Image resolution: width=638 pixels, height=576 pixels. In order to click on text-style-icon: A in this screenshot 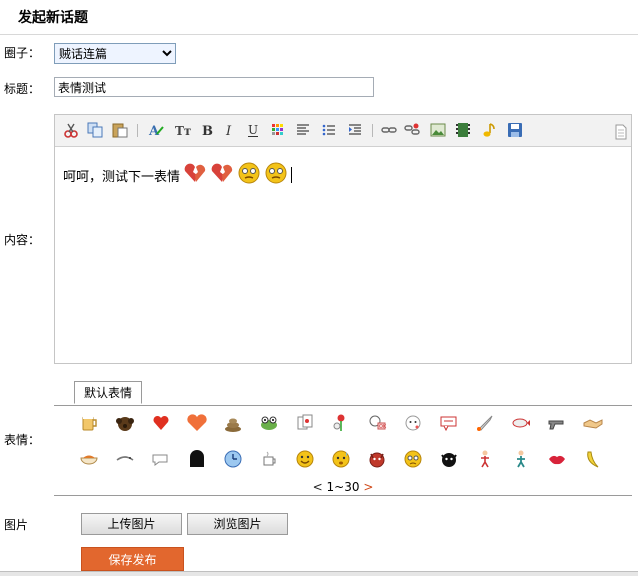, I will do `click(156, 130)`.